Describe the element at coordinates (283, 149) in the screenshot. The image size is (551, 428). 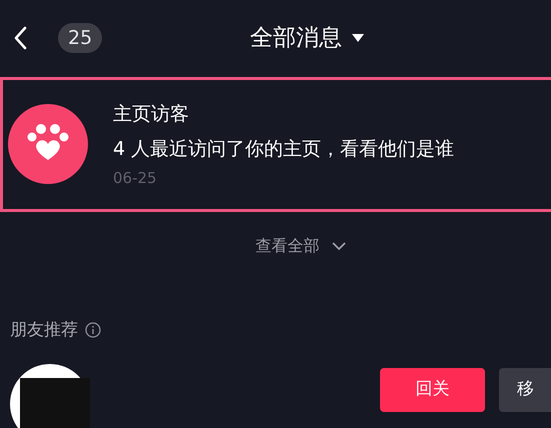
I see `notification-message: 4 人最近访问了你的主页，看看他们是谁` at that location.